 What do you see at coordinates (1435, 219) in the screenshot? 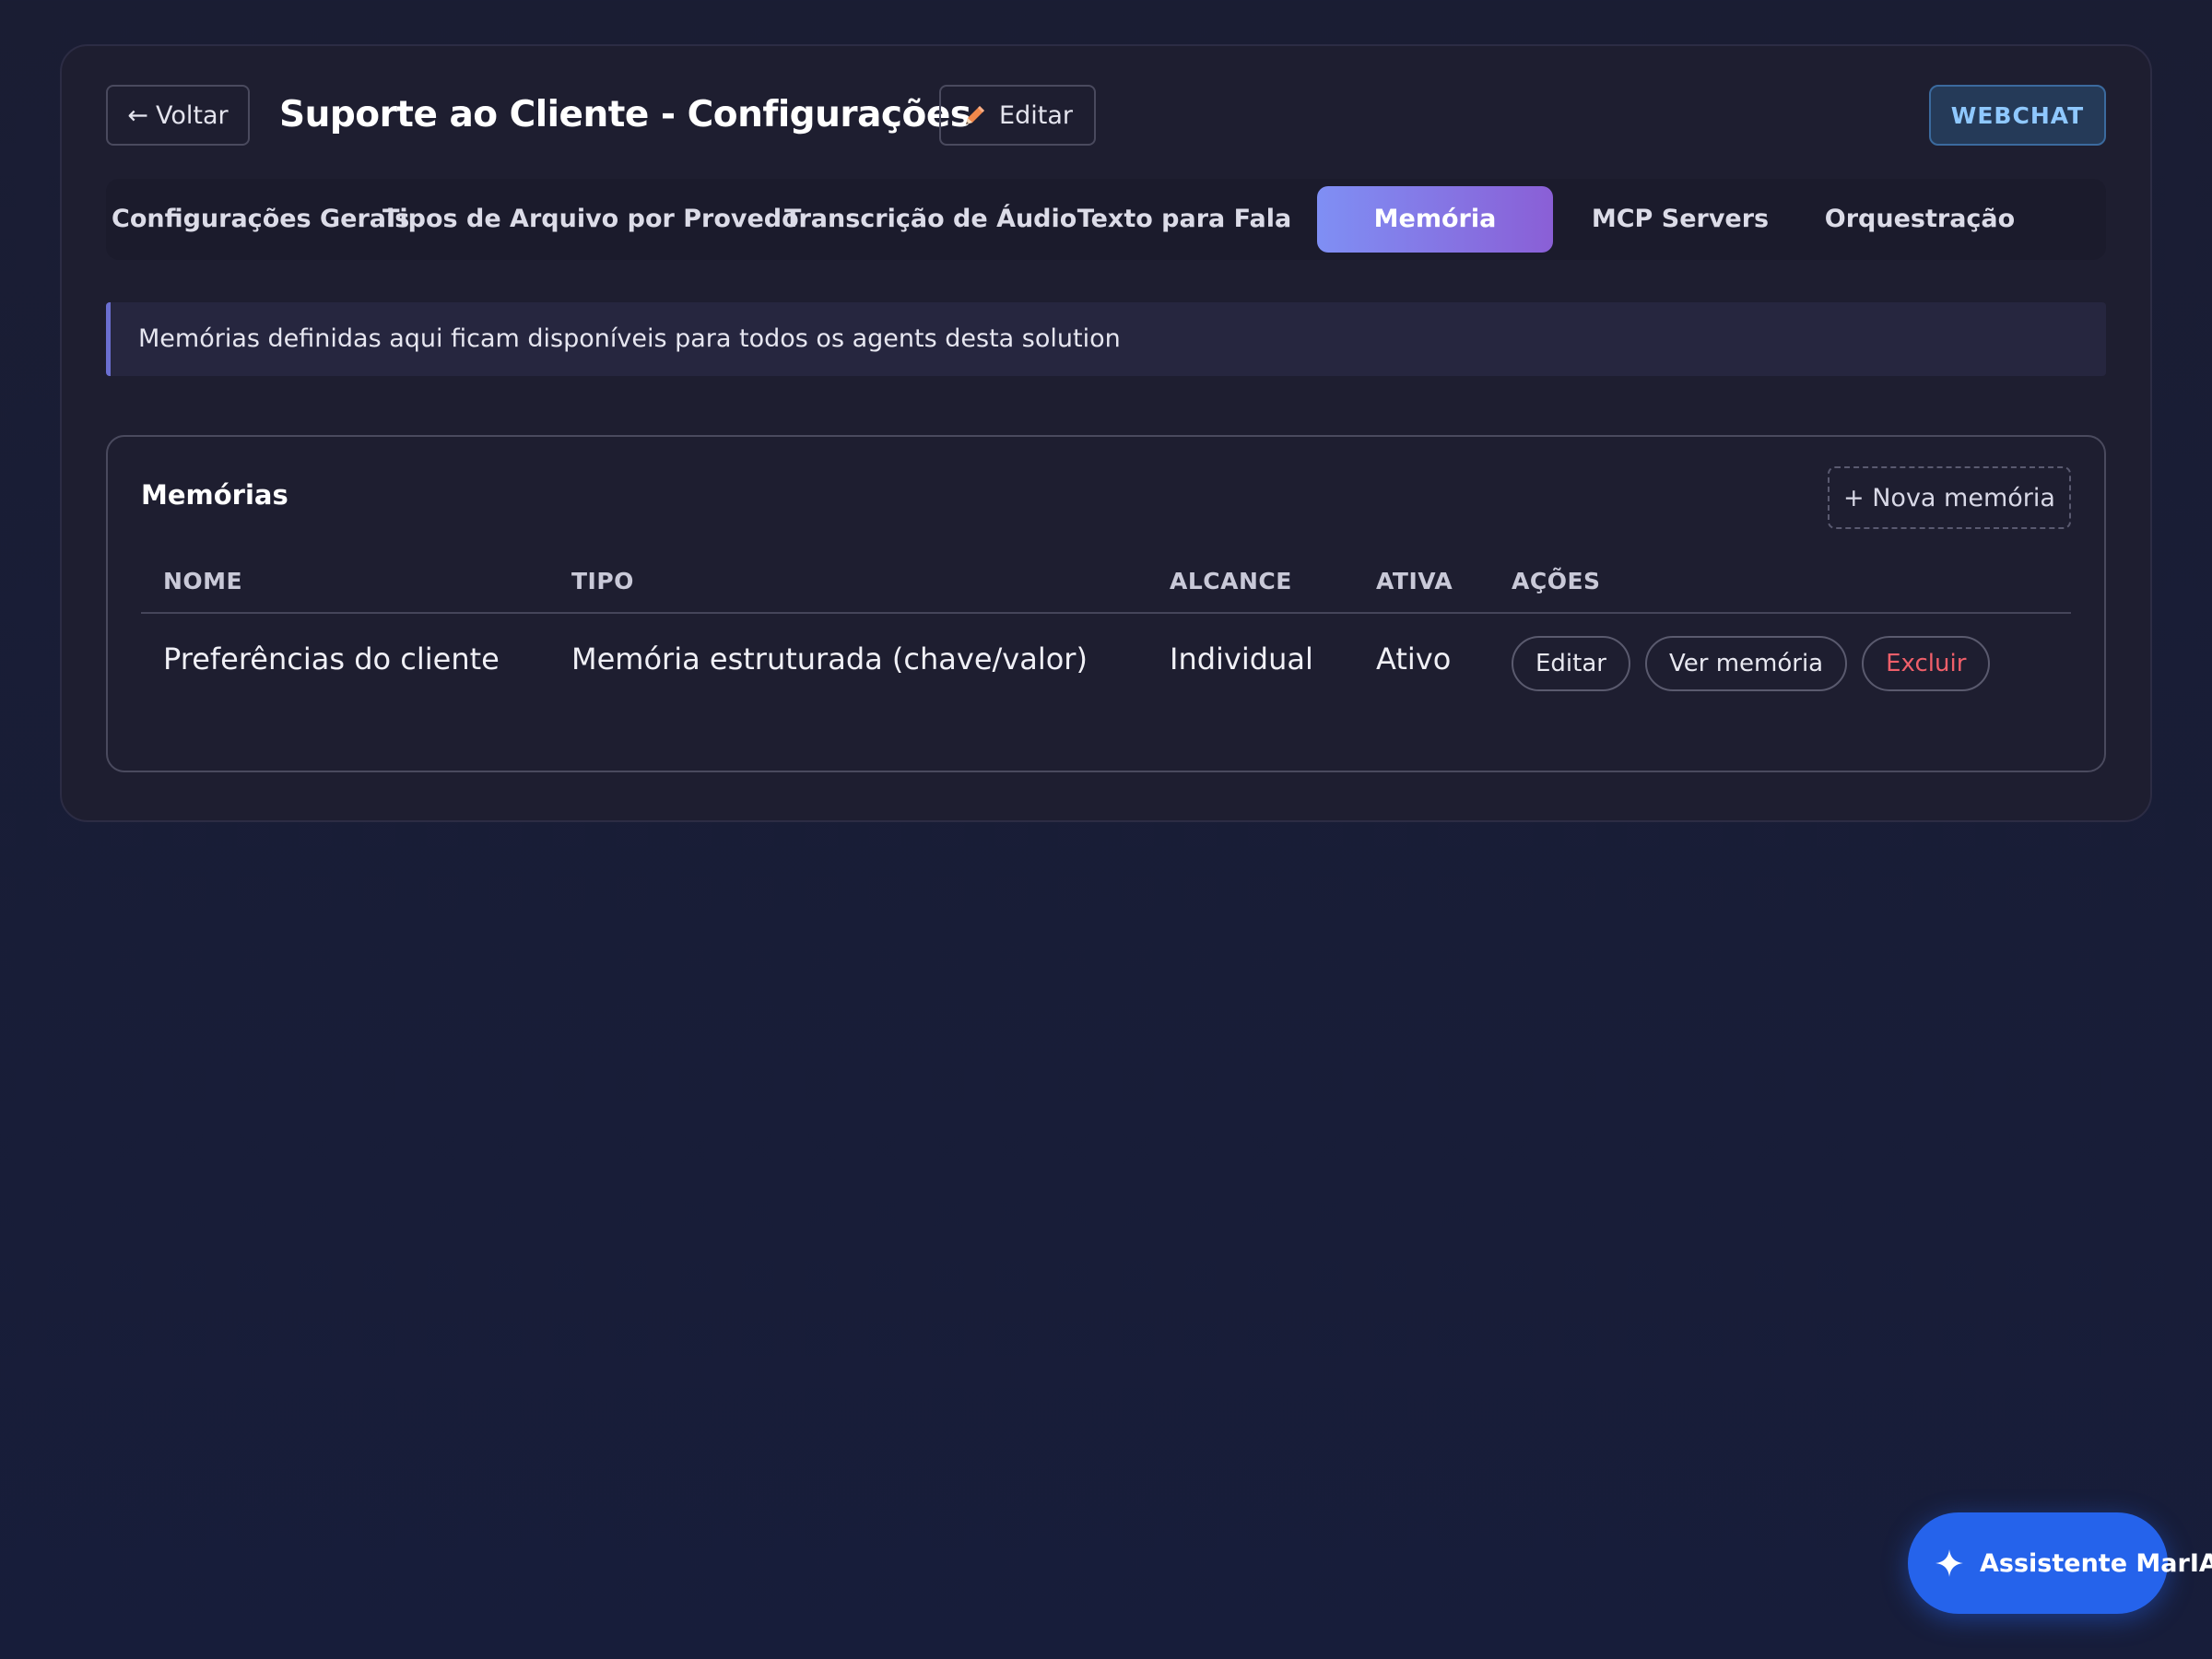
I see `tab-memoria: Memória` at bounding box center [1435, 219].